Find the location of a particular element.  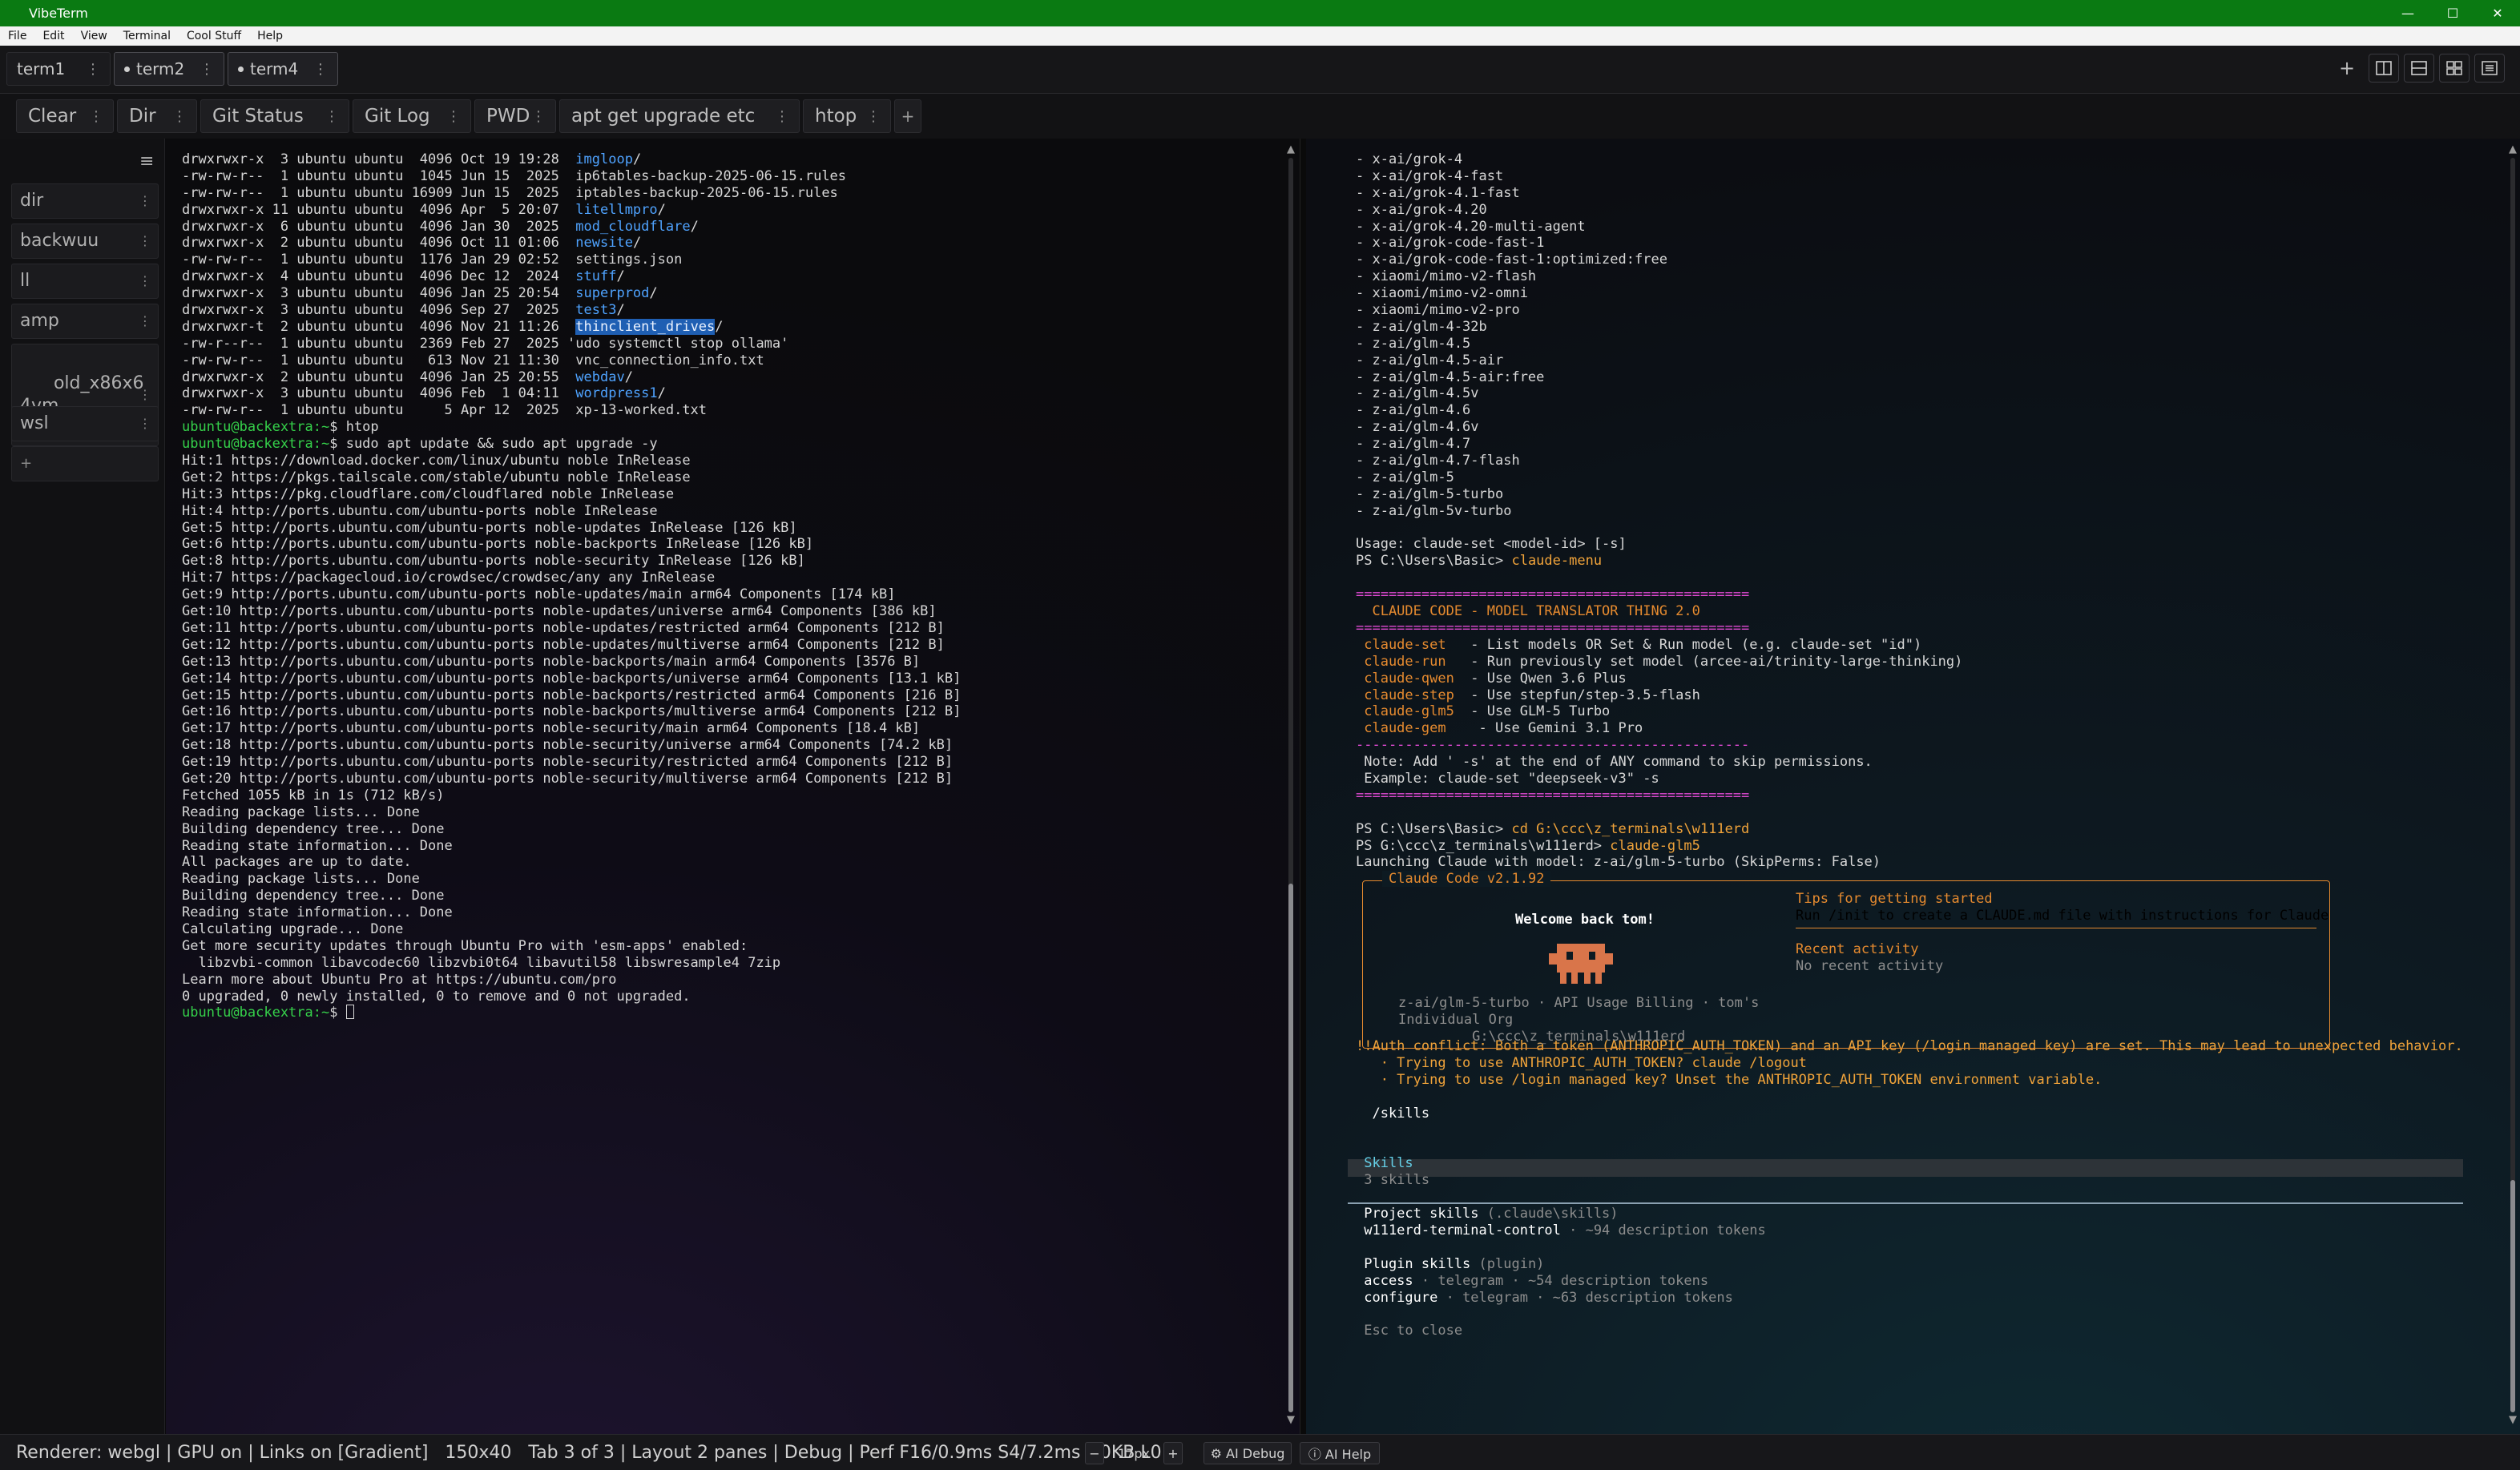

minimize-button: — is located at coordinates (2407, 13).